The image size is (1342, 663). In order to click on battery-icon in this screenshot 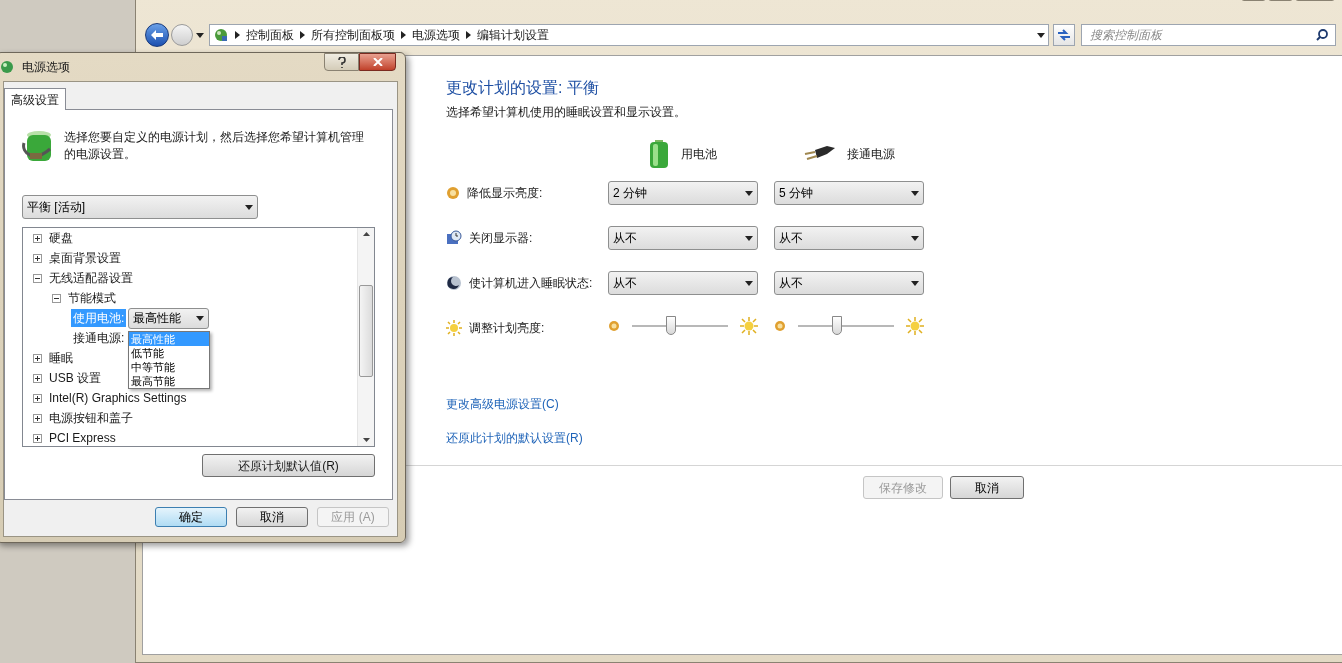, I will do `click(659, 154)`.